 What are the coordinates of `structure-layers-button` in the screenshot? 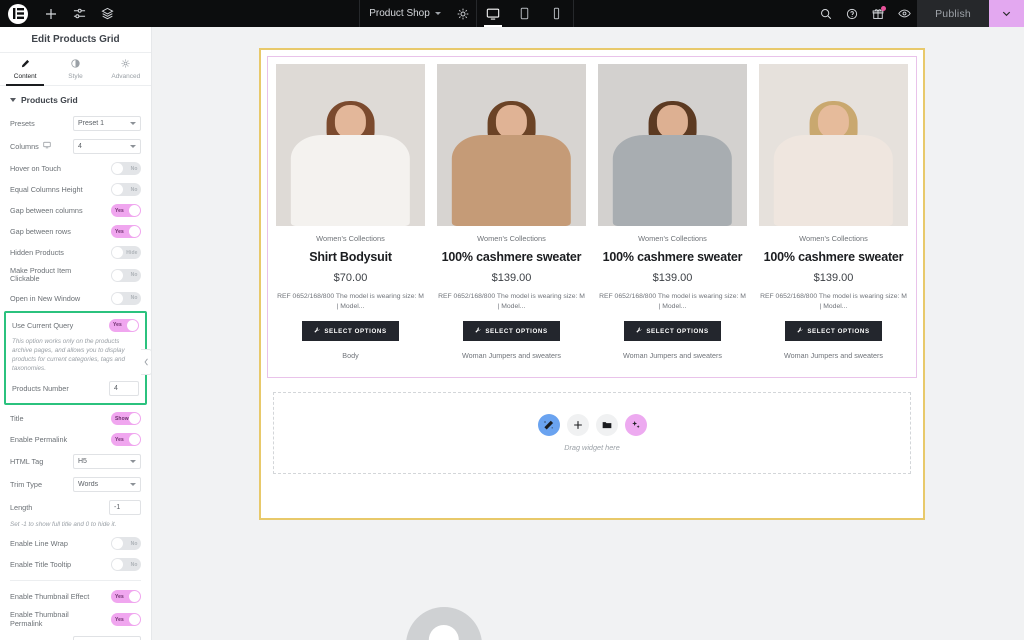 It's located at (107, 13).